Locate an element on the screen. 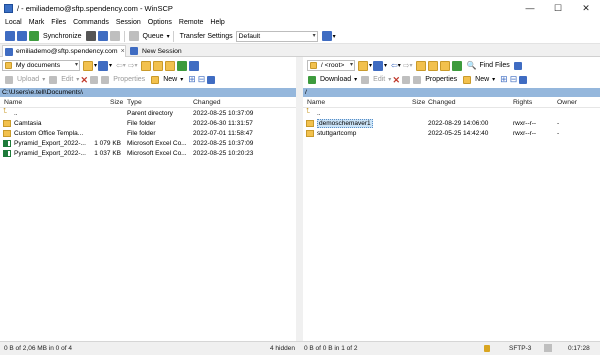 This screenshot has width=600, height=355. remote-location-select: / <root> ▾ is located at coordinates (331, 65).